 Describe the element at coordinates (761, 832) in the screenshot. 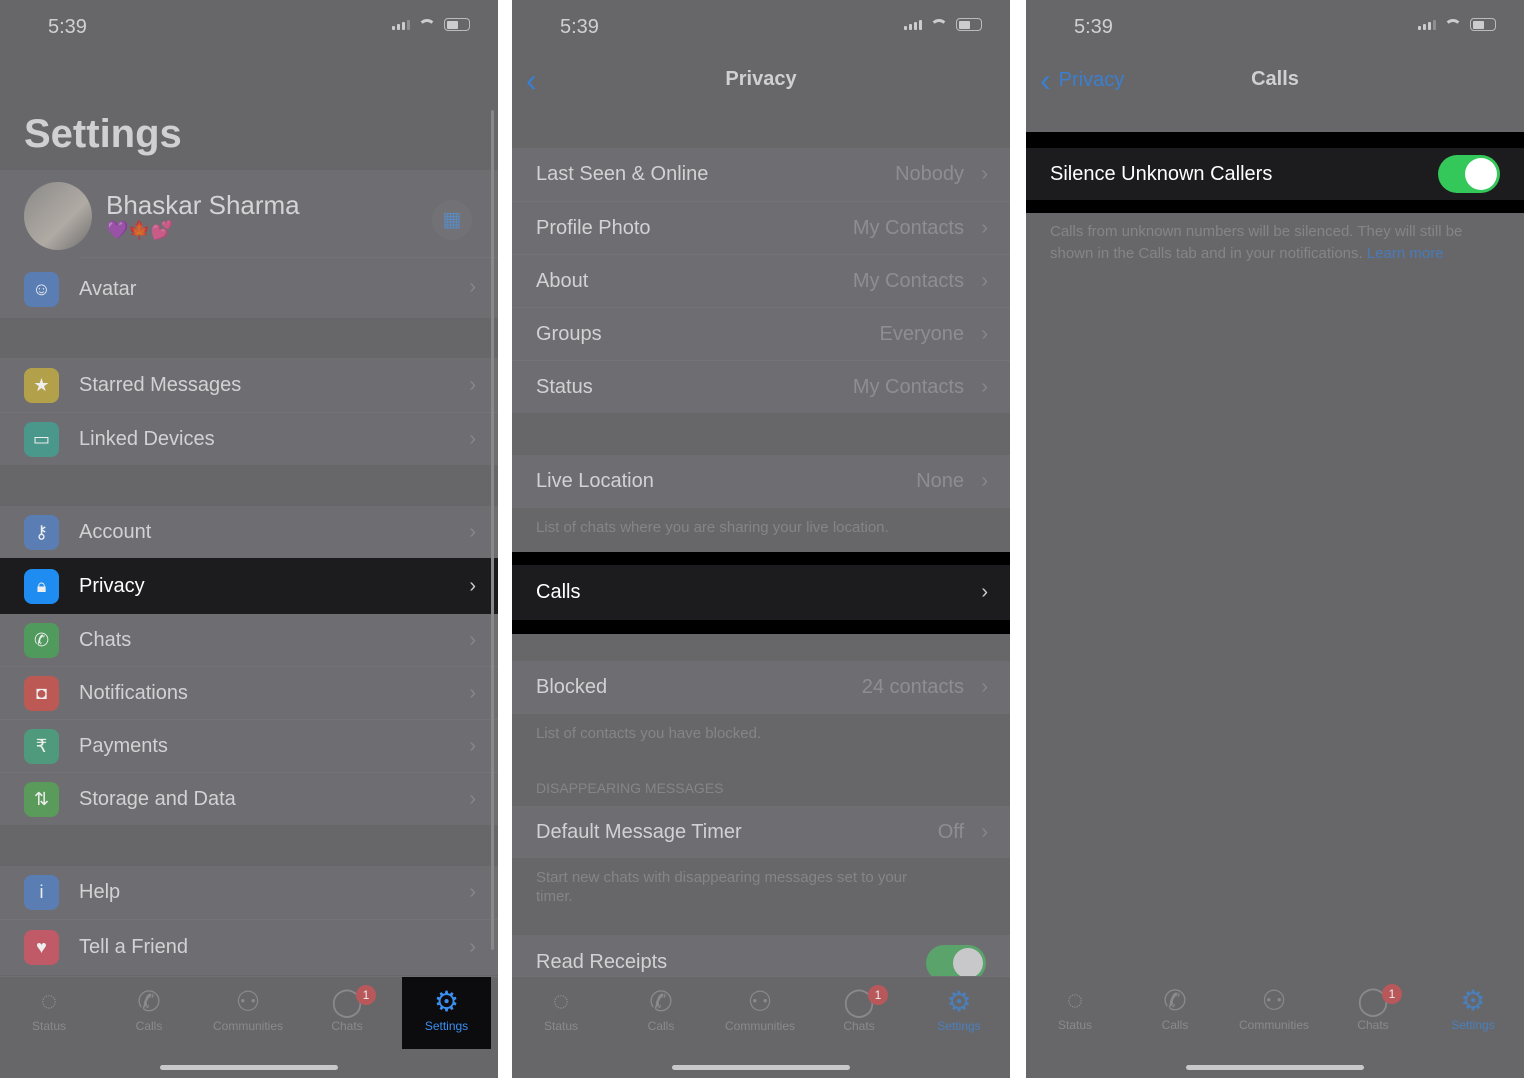

I see `privacy-item-default-timer: Default Message Timer Off ›` at that location.